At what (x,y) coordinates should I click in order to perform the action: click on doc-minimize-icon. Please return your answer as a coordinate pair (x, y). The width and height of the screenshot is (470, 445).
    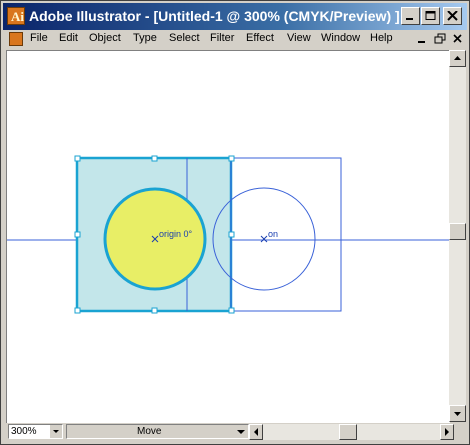
    Looking at the image, I should click on (422, 39).